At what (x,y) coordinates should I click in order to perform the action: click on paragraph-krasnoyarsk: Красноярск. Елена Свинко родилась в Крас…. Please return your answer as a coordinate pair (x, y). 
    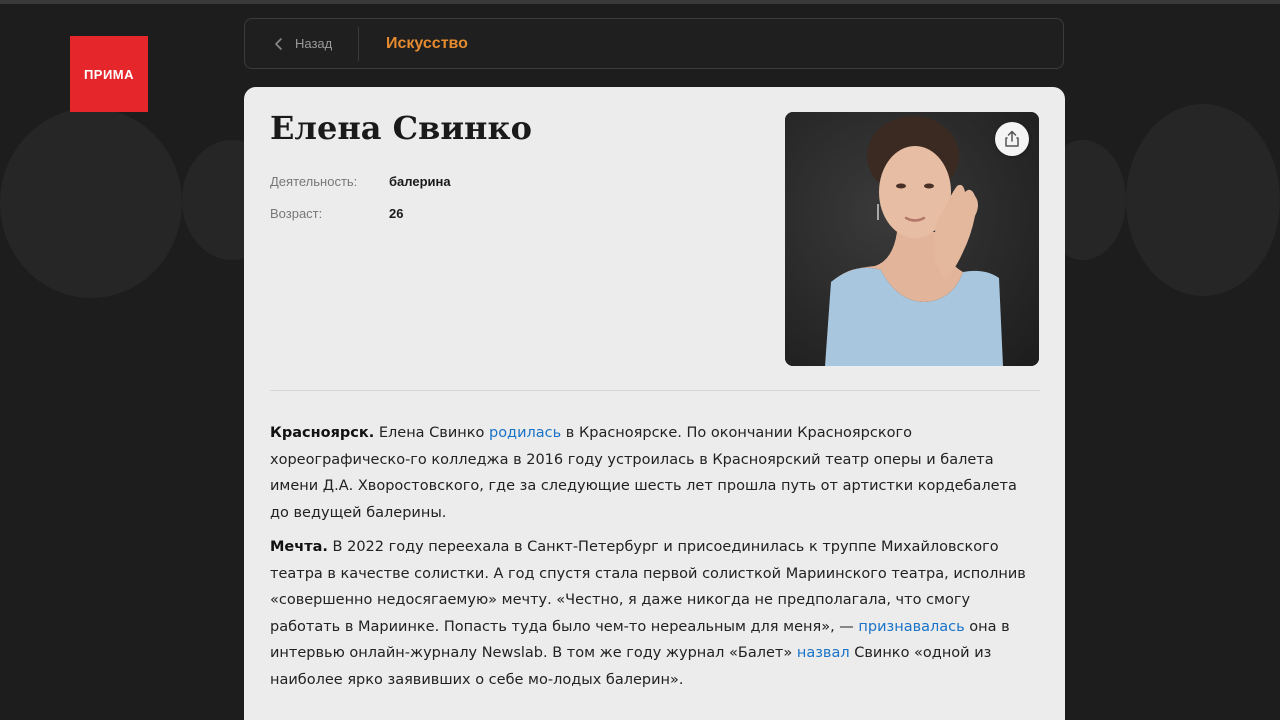
    Looking at the image, I should click on (655, 473).